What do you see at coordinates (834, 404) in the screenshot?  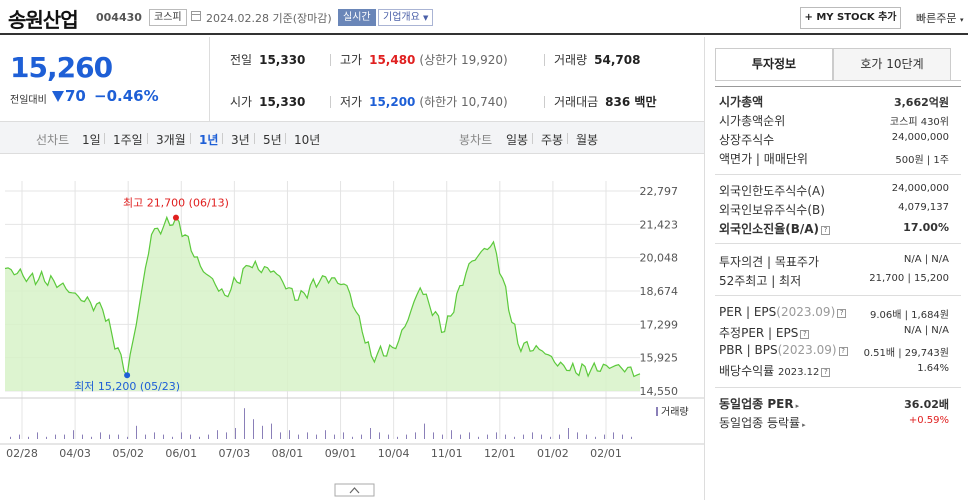 I see `info-row: 동일업종 PER ▸ 36.02배` at bounding box center [834, 404].